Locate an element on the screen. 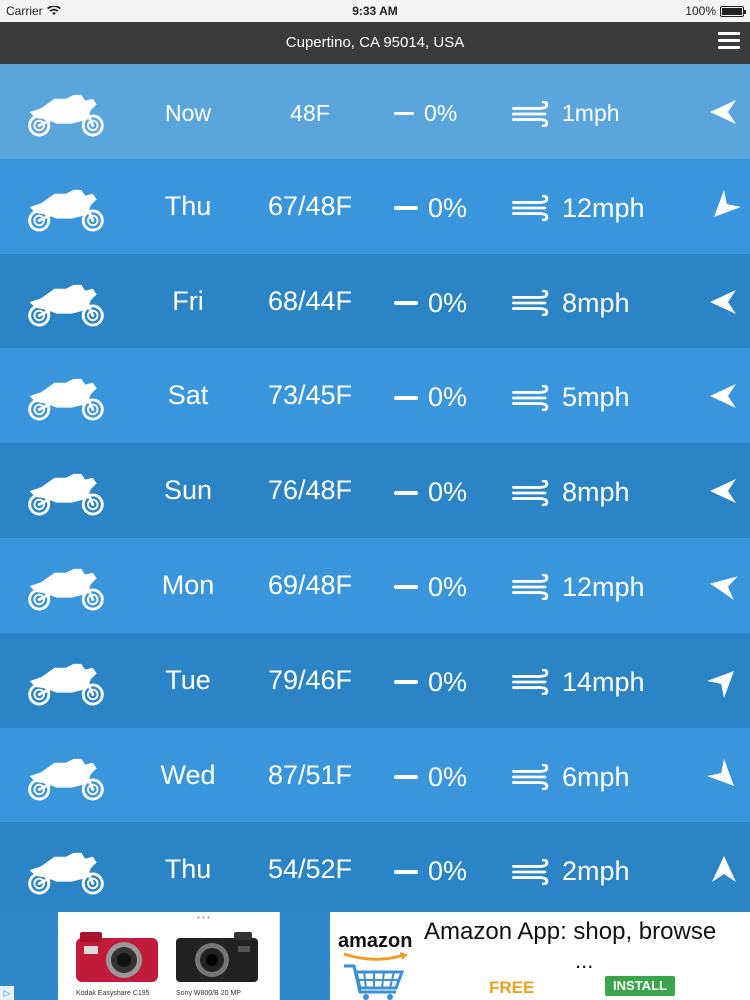 The image size is (750, 1000). ad-free-label: FREE is located at coordinates (512, 987).